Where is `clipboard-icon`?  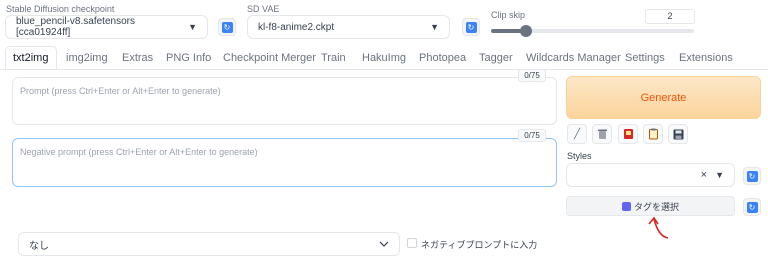
clipboard-icon is located at coordinates (653, 134).